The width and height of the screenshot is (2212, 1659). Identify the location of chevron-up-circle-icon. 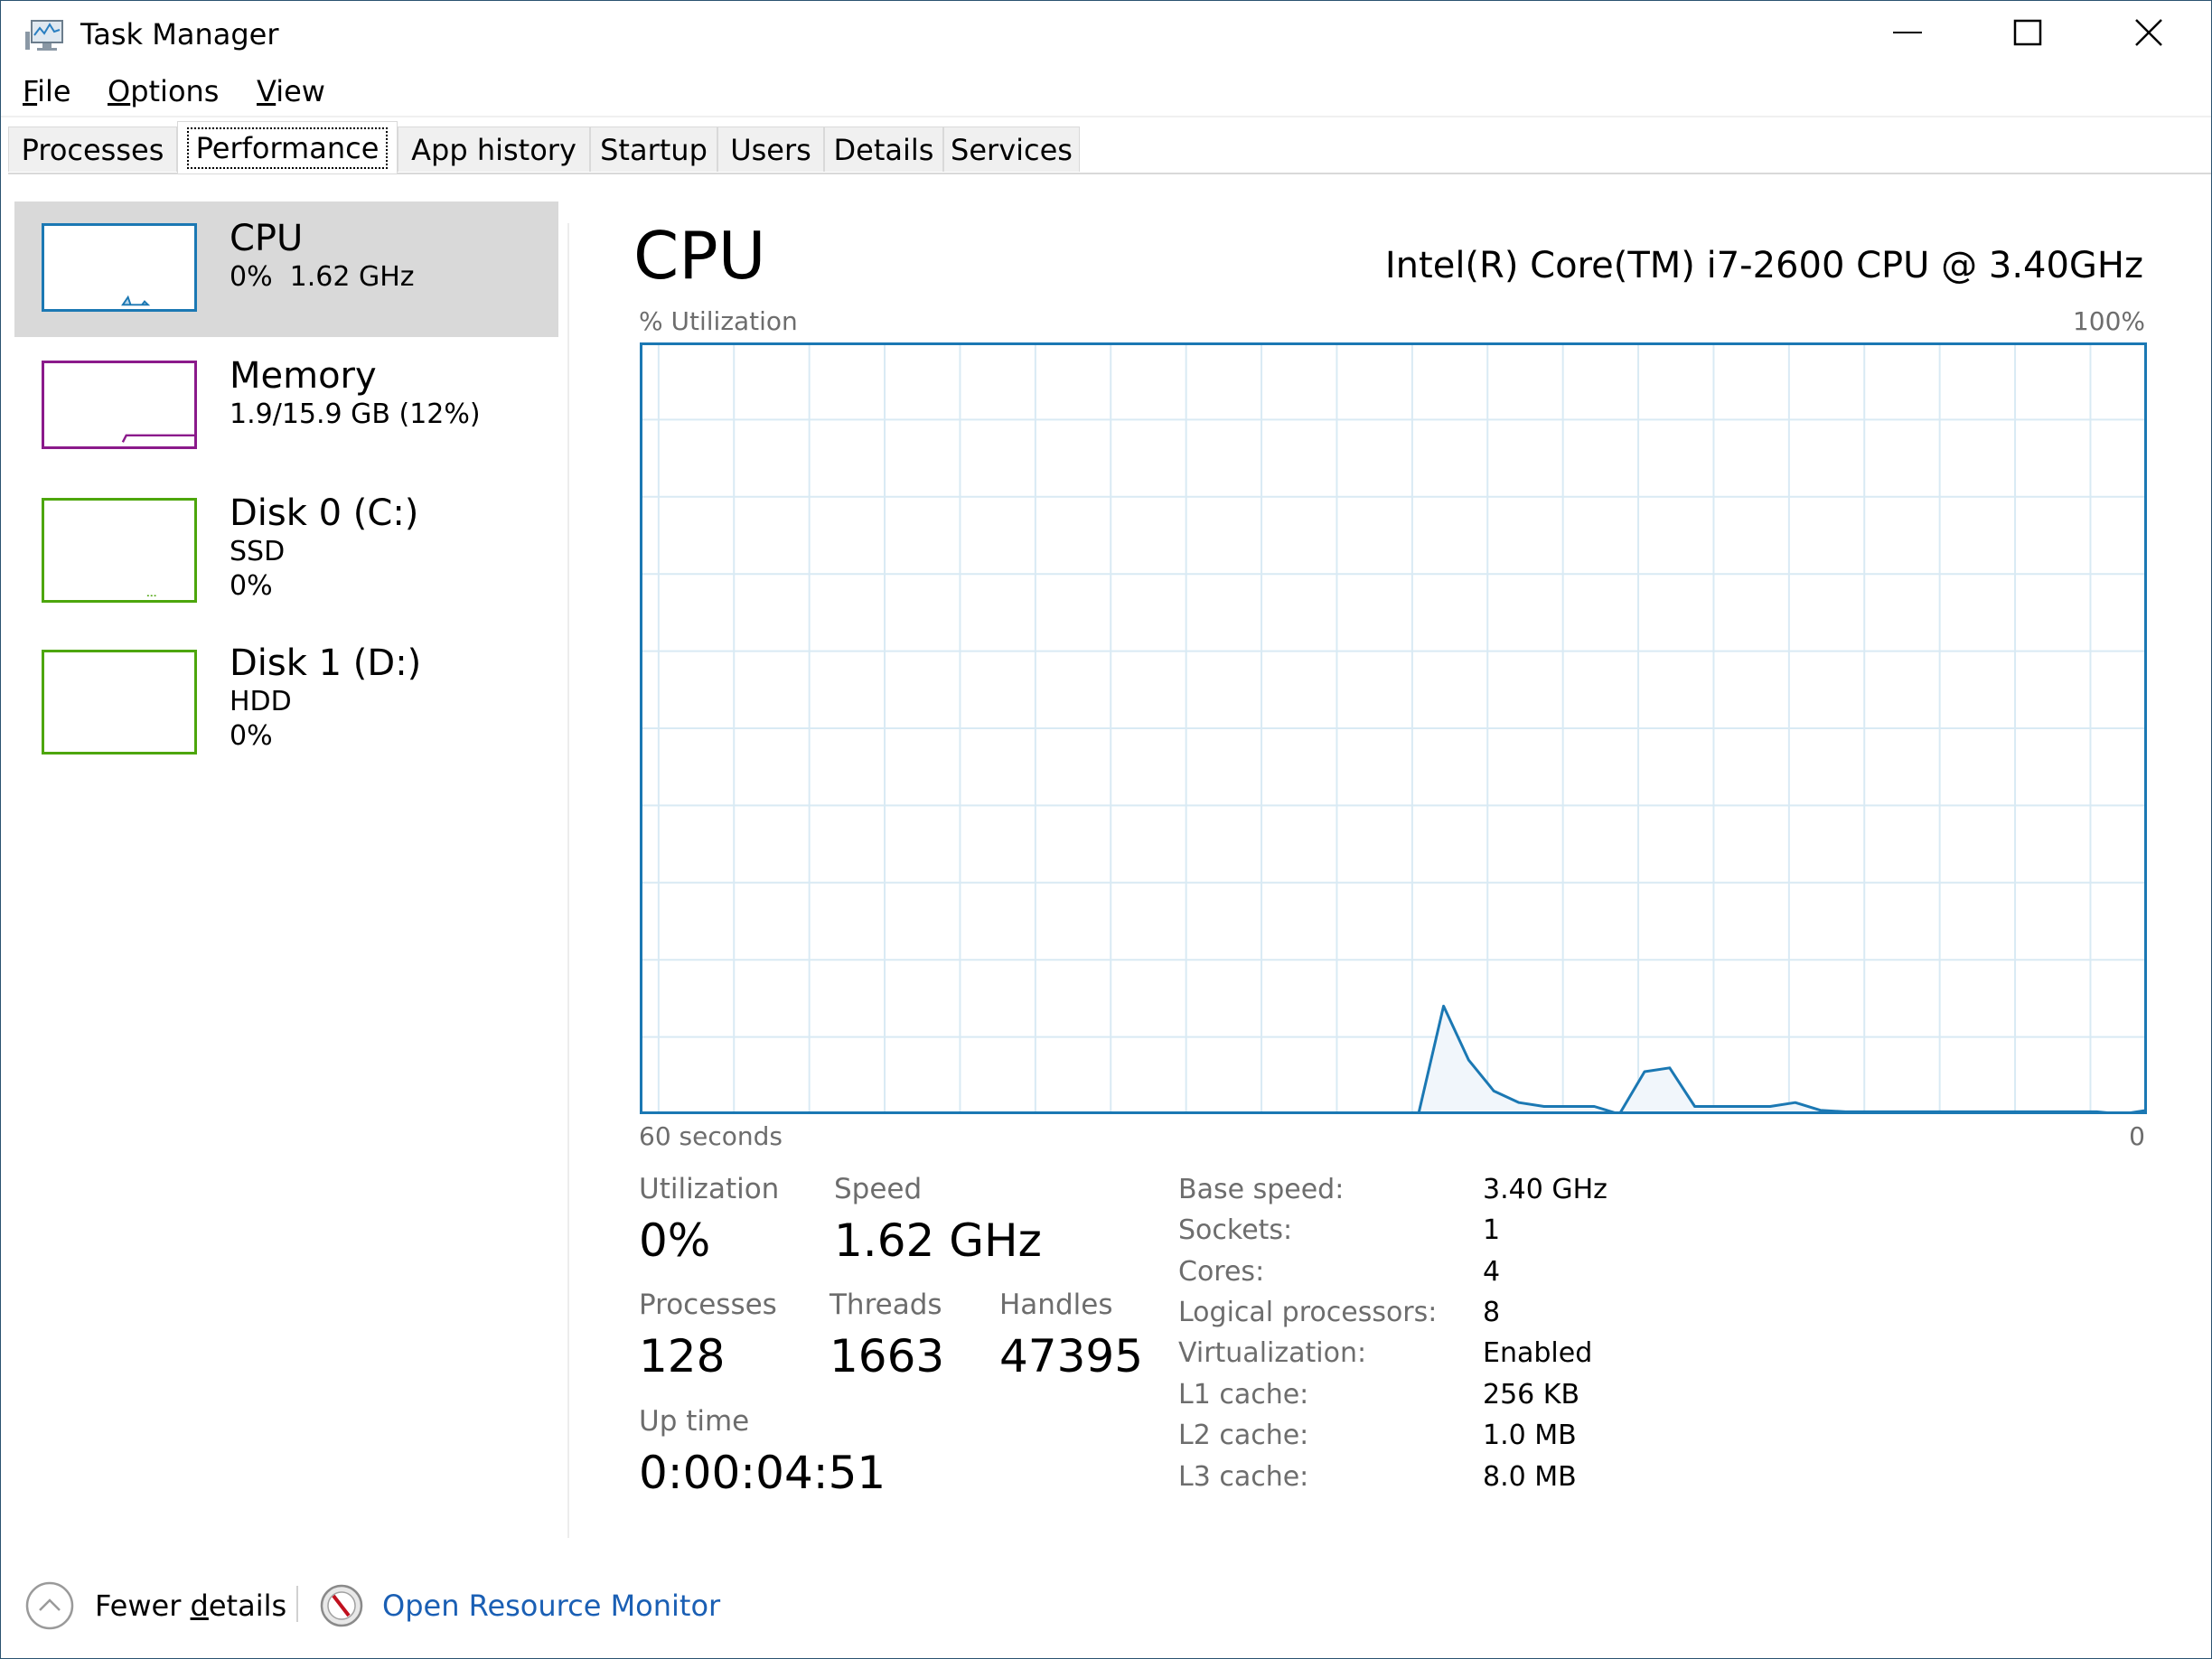
(49, 1605).